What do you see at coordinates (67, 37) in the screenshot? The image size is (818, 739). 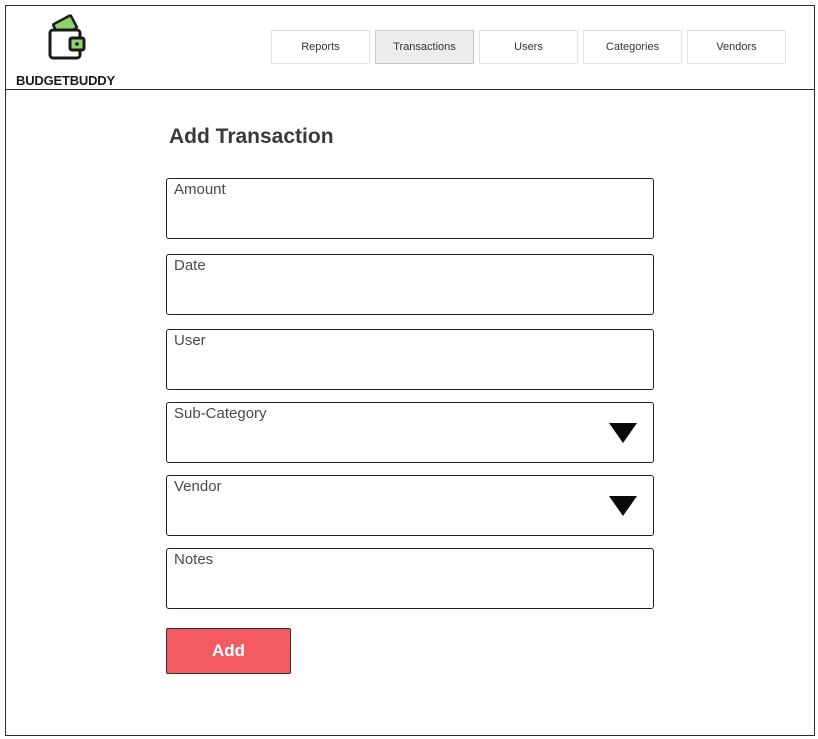 I see `wallet-icon` at bounding box center [67, 37].